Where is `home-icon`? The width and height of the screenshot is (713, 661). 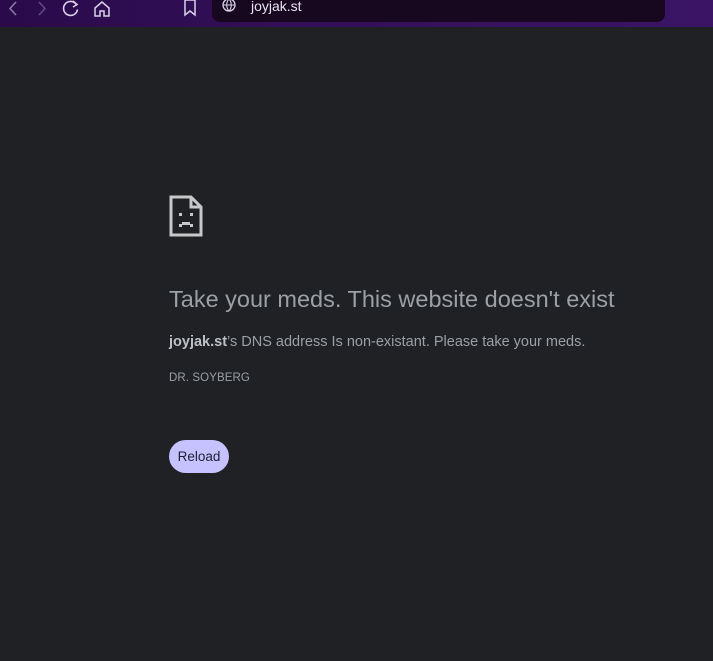
home-icon is located at coordinates (102, 9).